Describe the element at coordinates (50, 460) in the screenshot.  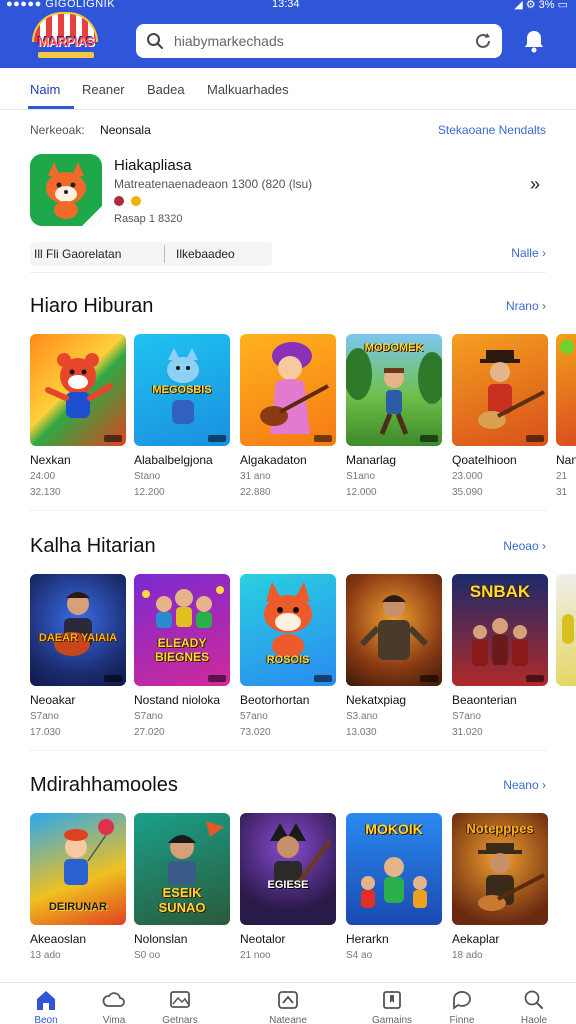
I see `game-name: Nexkan` at that location.